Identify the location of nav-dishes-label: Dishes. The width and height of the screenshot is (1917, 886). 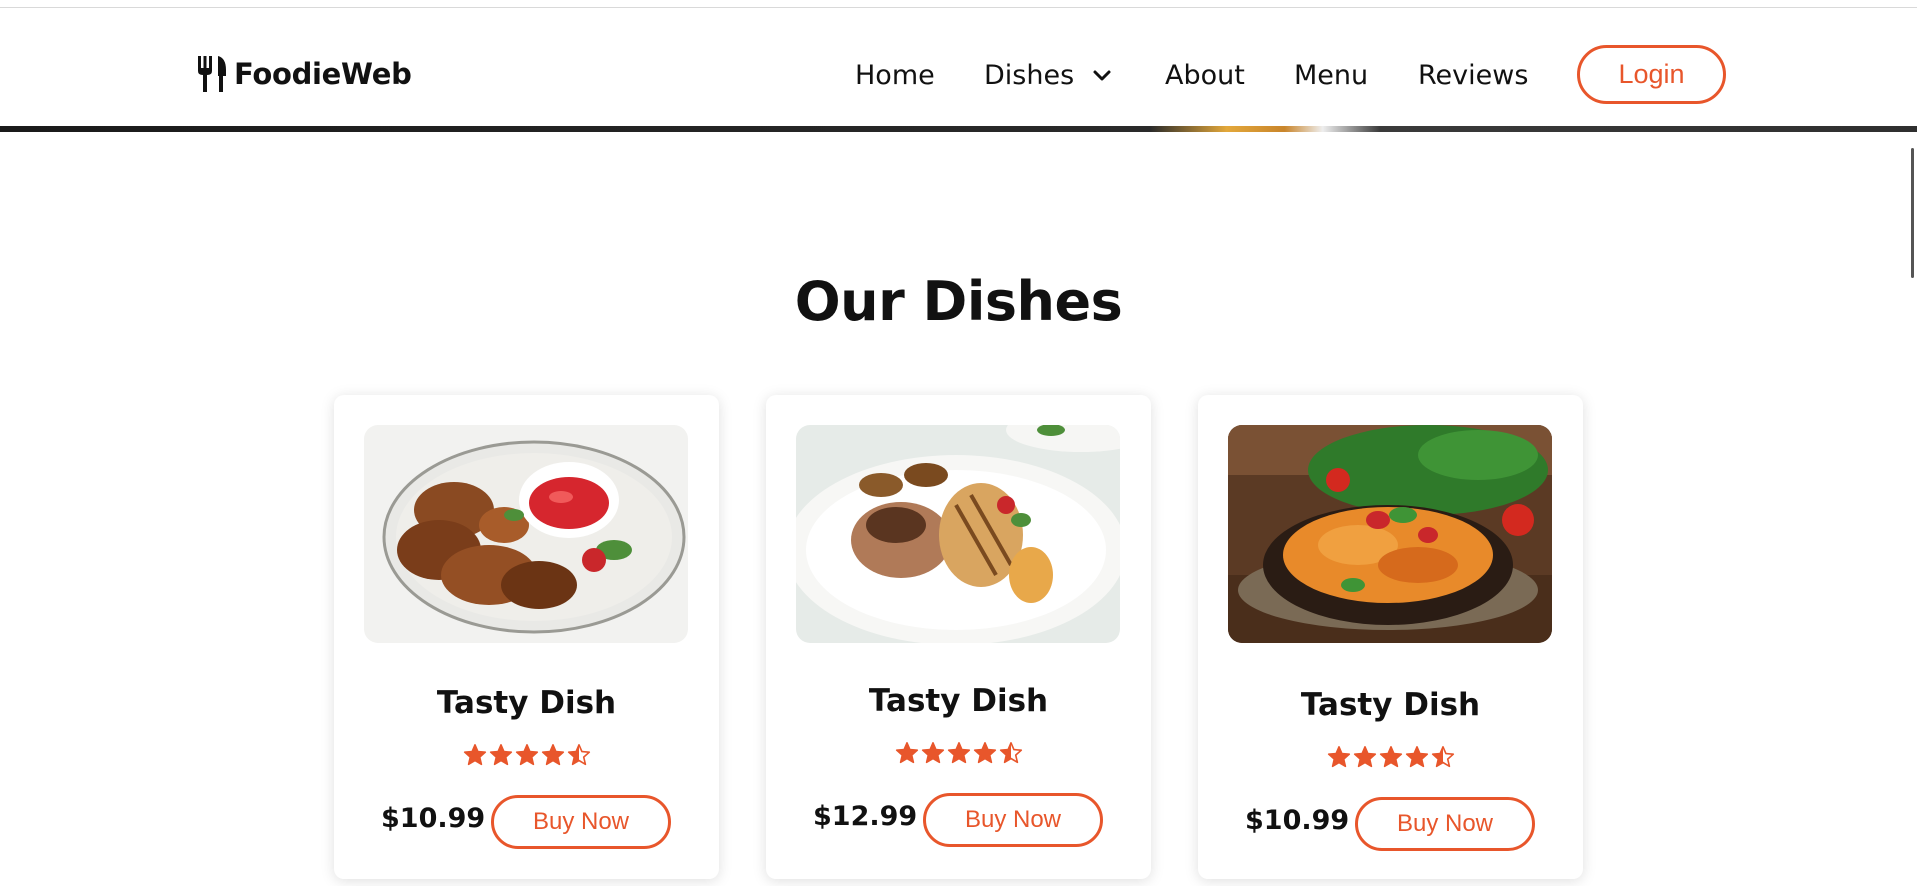
(1029, 75).